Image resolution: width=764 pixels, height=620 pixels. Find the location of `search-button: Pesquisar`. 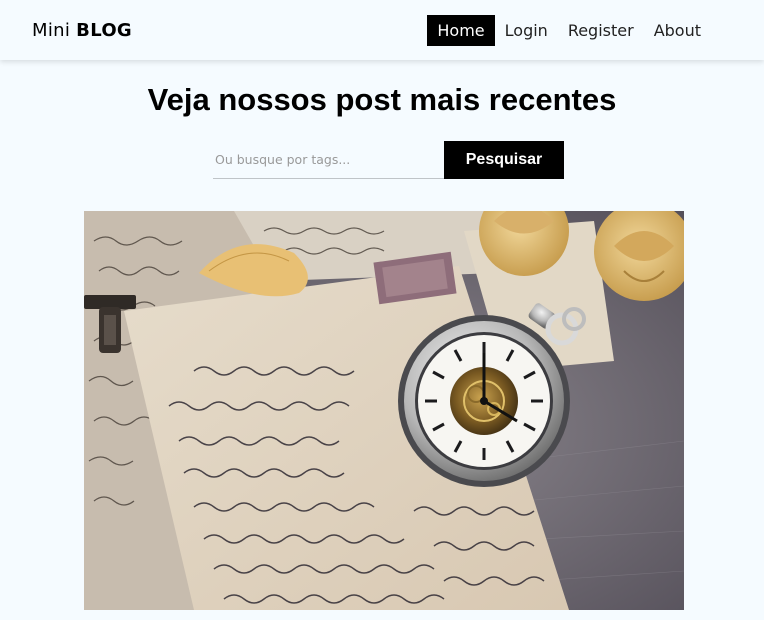

search-button: Pesquisar is located at coordinates (504, 160).